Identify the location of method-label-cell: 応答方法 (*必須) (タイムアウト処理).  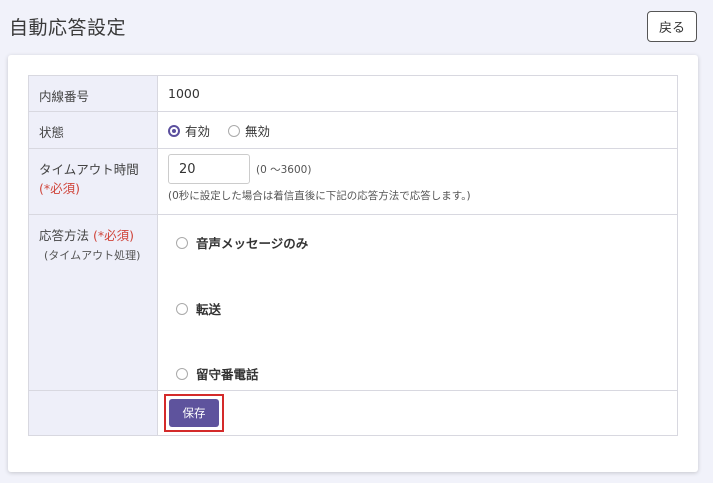
(93, 302).